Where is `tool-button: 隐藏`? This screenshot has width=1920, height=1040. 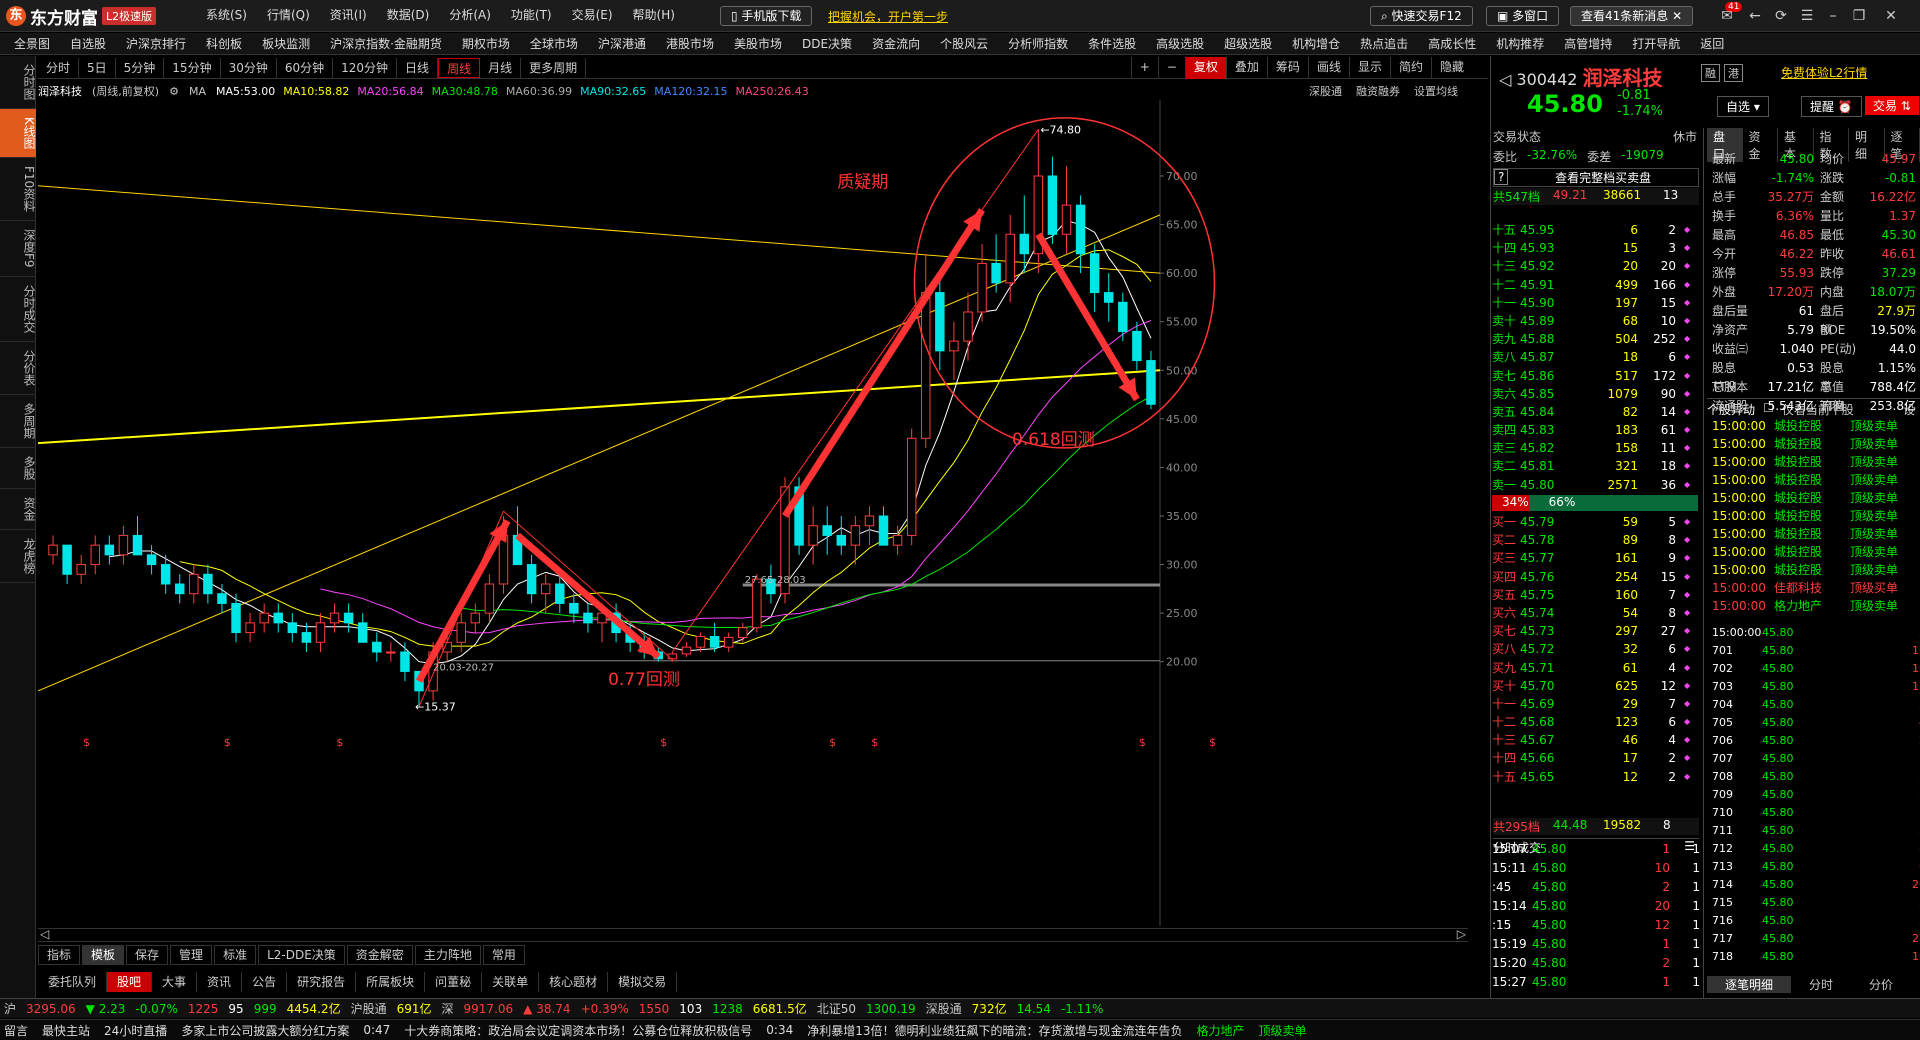
tool-button: 隐藏 is located at coordinates (1451, 68).